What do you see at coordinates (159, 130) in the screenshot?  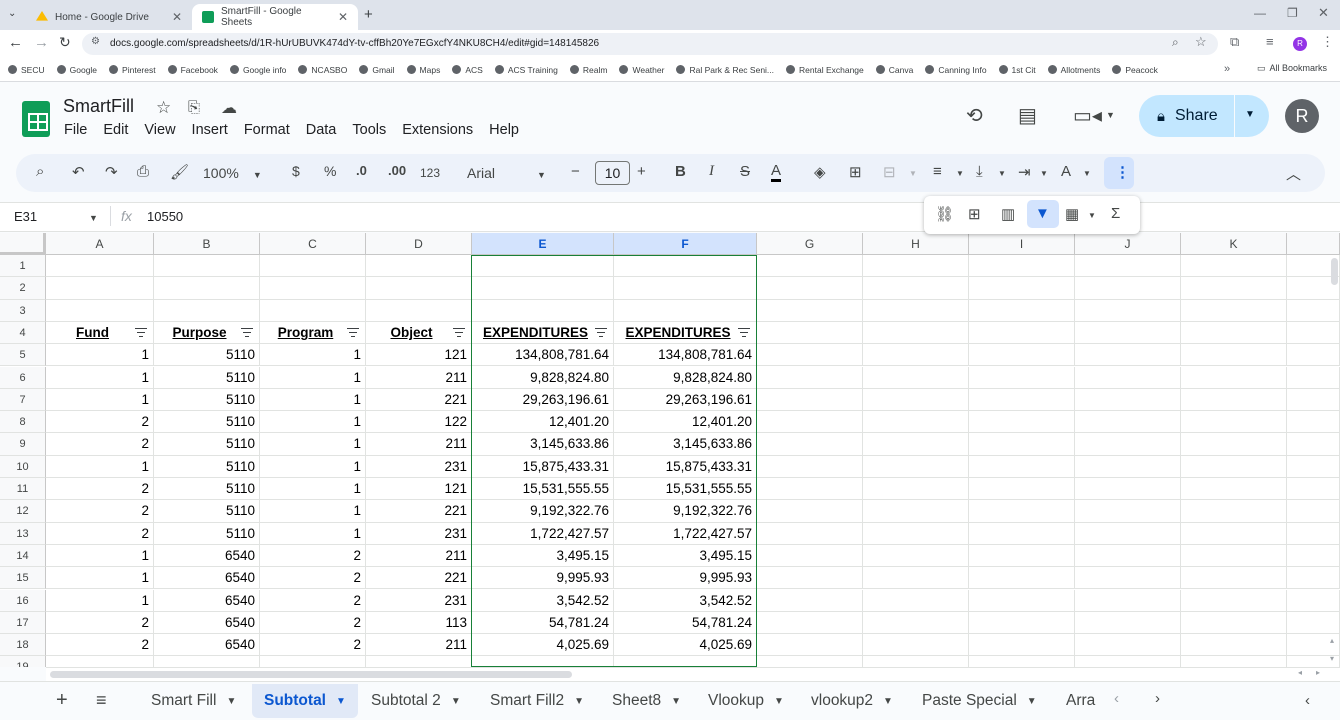 I see `menu-view: View` at bounding box center [159, 130].